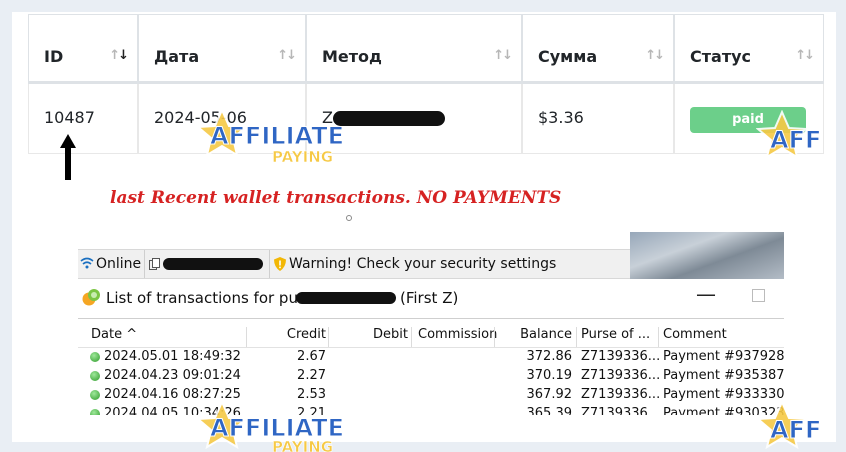  What do you see at coordinates (535, 334) in the screenshot?
I see `column-balance: Balance` at bounding box center [535, 334].